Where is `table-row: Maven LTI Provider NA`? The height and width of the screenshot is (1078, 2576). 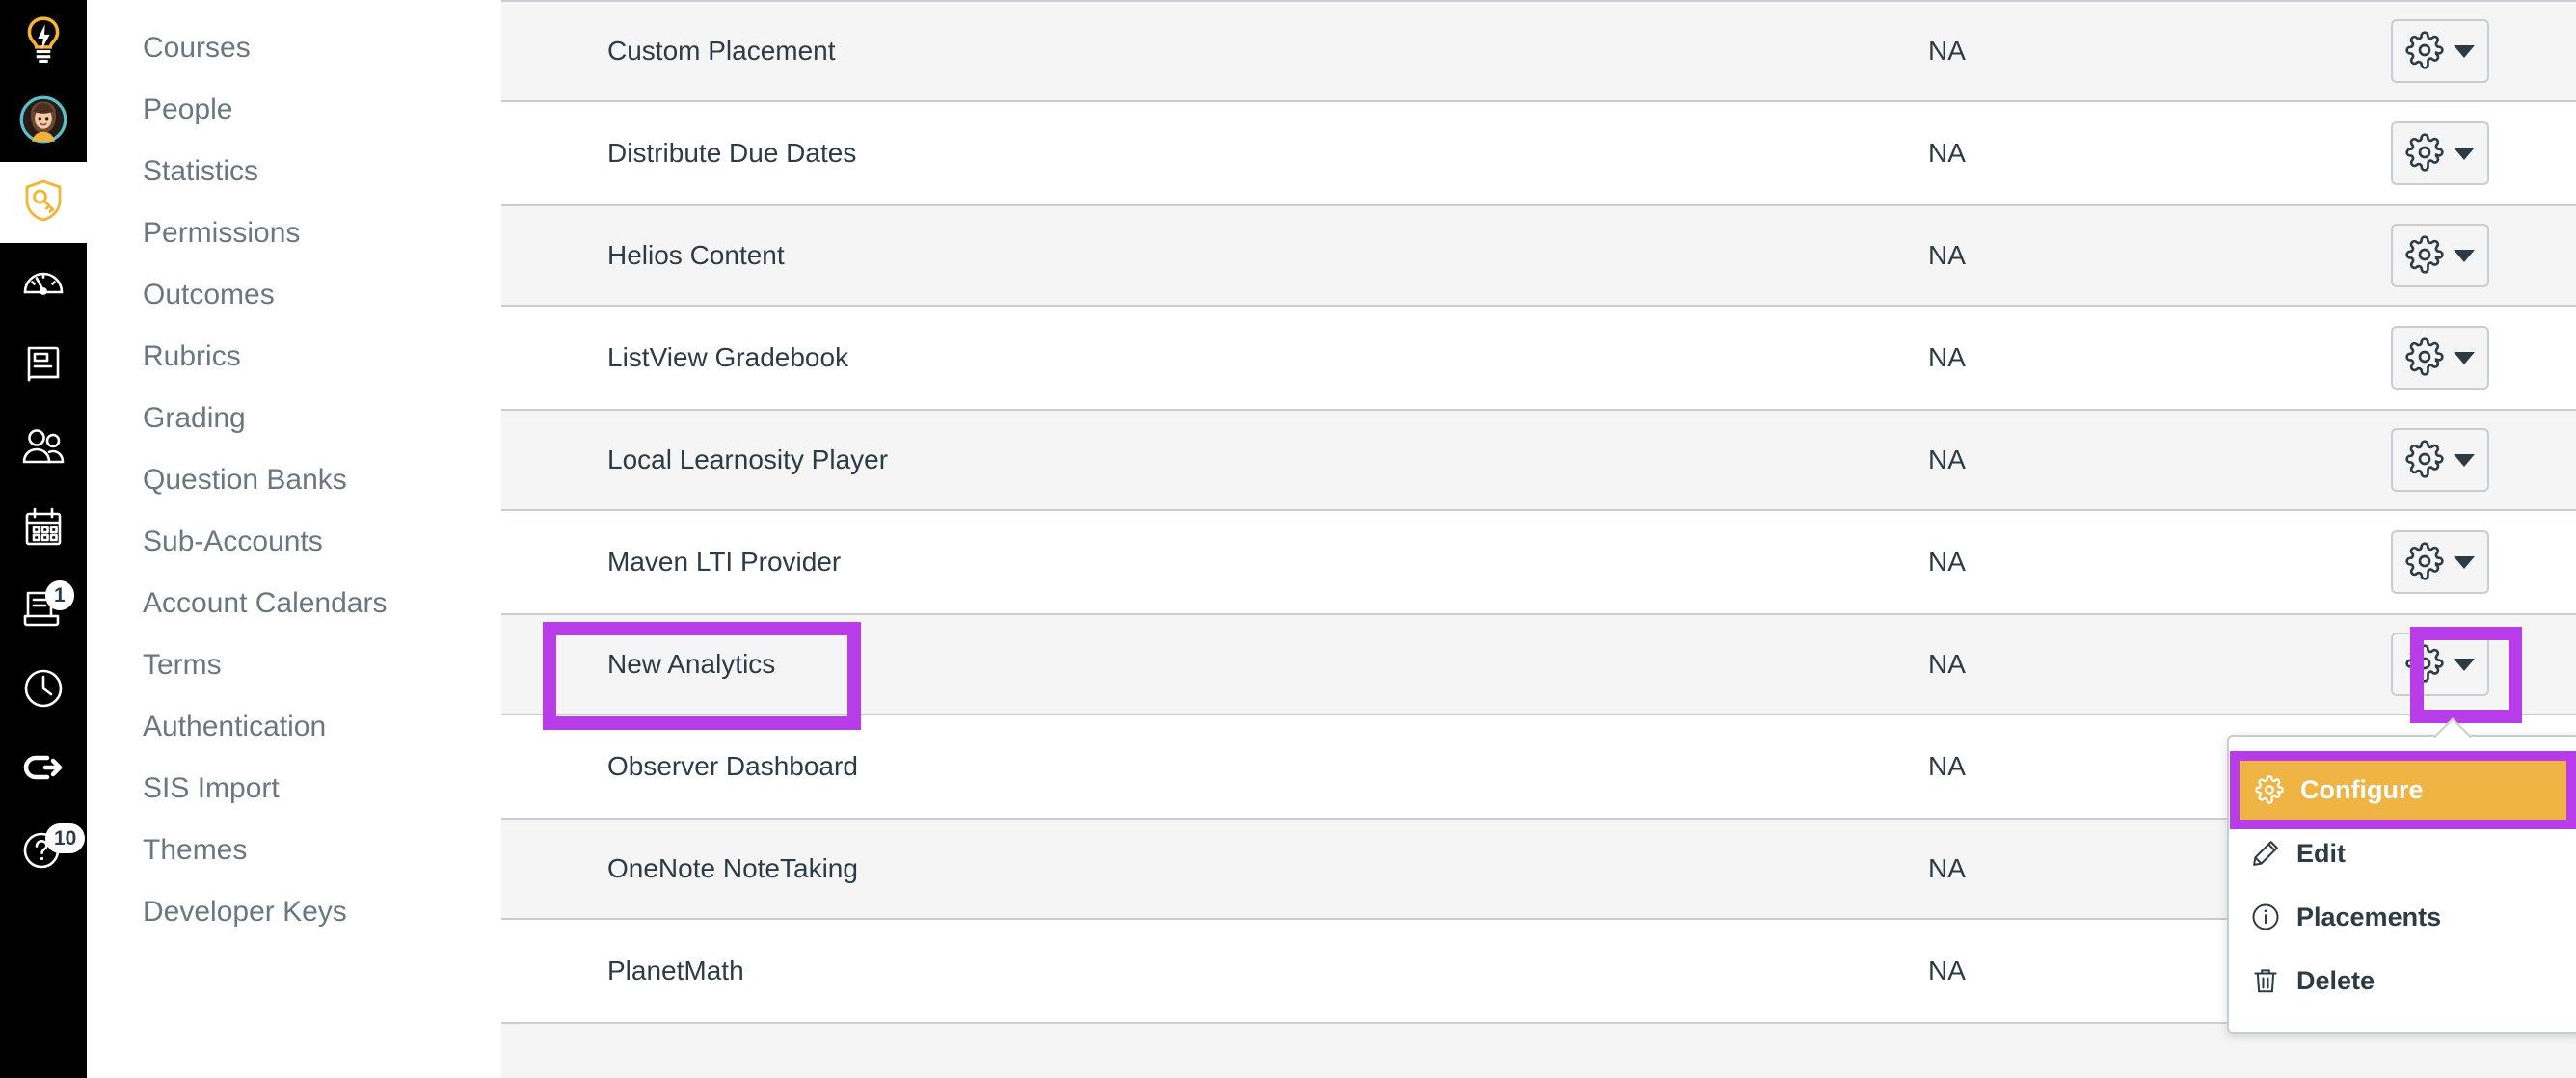 table-row: Maven LTI Provider NA is located at coordinates (1539, 562).